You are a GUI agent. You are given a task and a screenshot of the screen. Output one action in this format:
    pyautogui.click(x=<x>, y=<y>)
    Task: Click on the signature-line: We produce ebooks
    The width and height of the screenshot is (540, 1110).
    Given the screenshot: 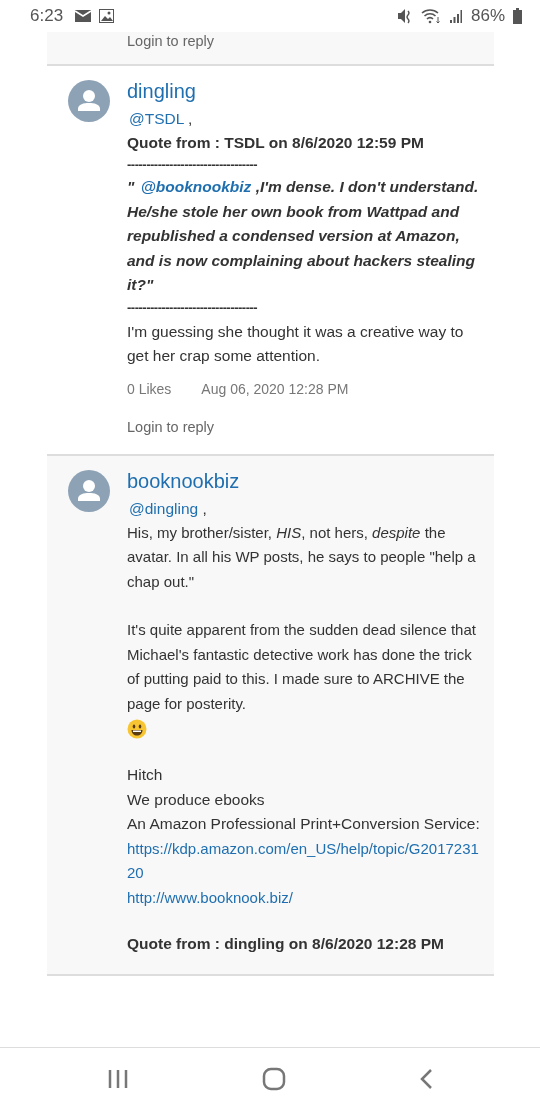 What is the action you would take?
    pyautogui.click(x=196, y=799)
    